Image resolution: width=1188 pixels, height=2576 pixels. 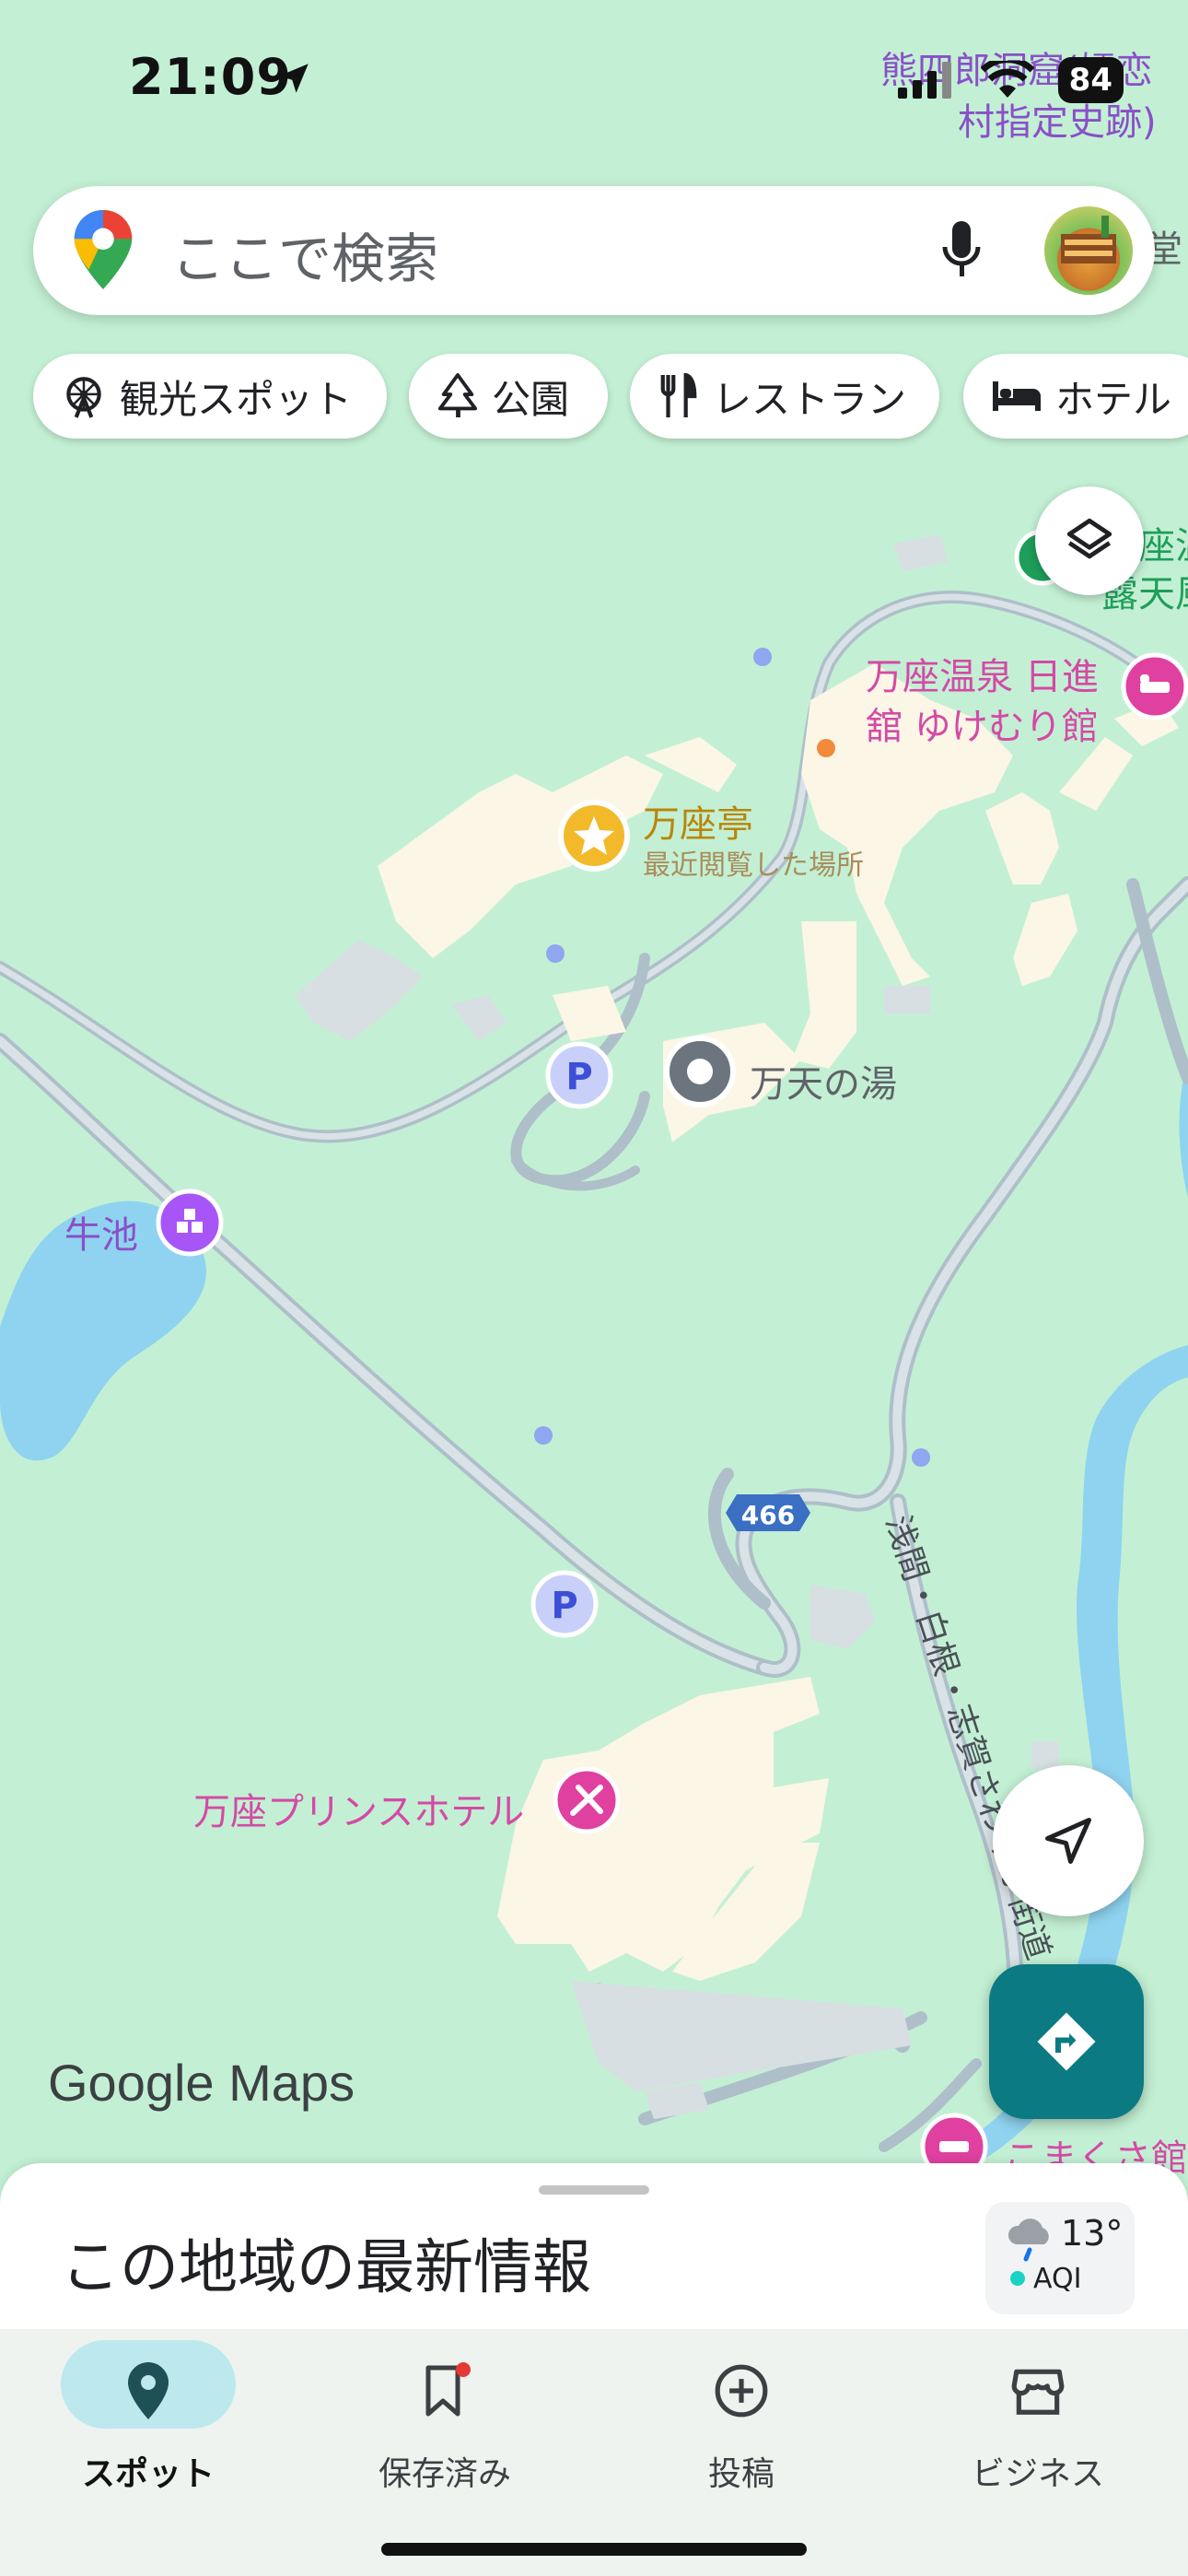 I want to click on layers-icon, so click(x=1089, y=539).